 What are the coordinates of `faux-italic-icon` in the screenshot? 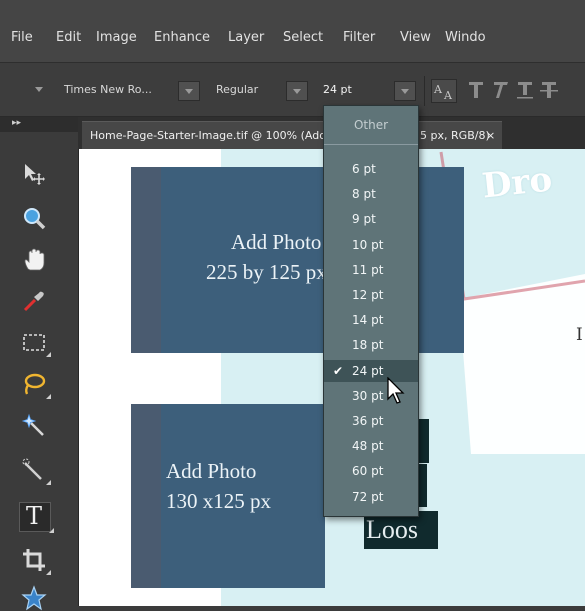 It's located at (501, 90).